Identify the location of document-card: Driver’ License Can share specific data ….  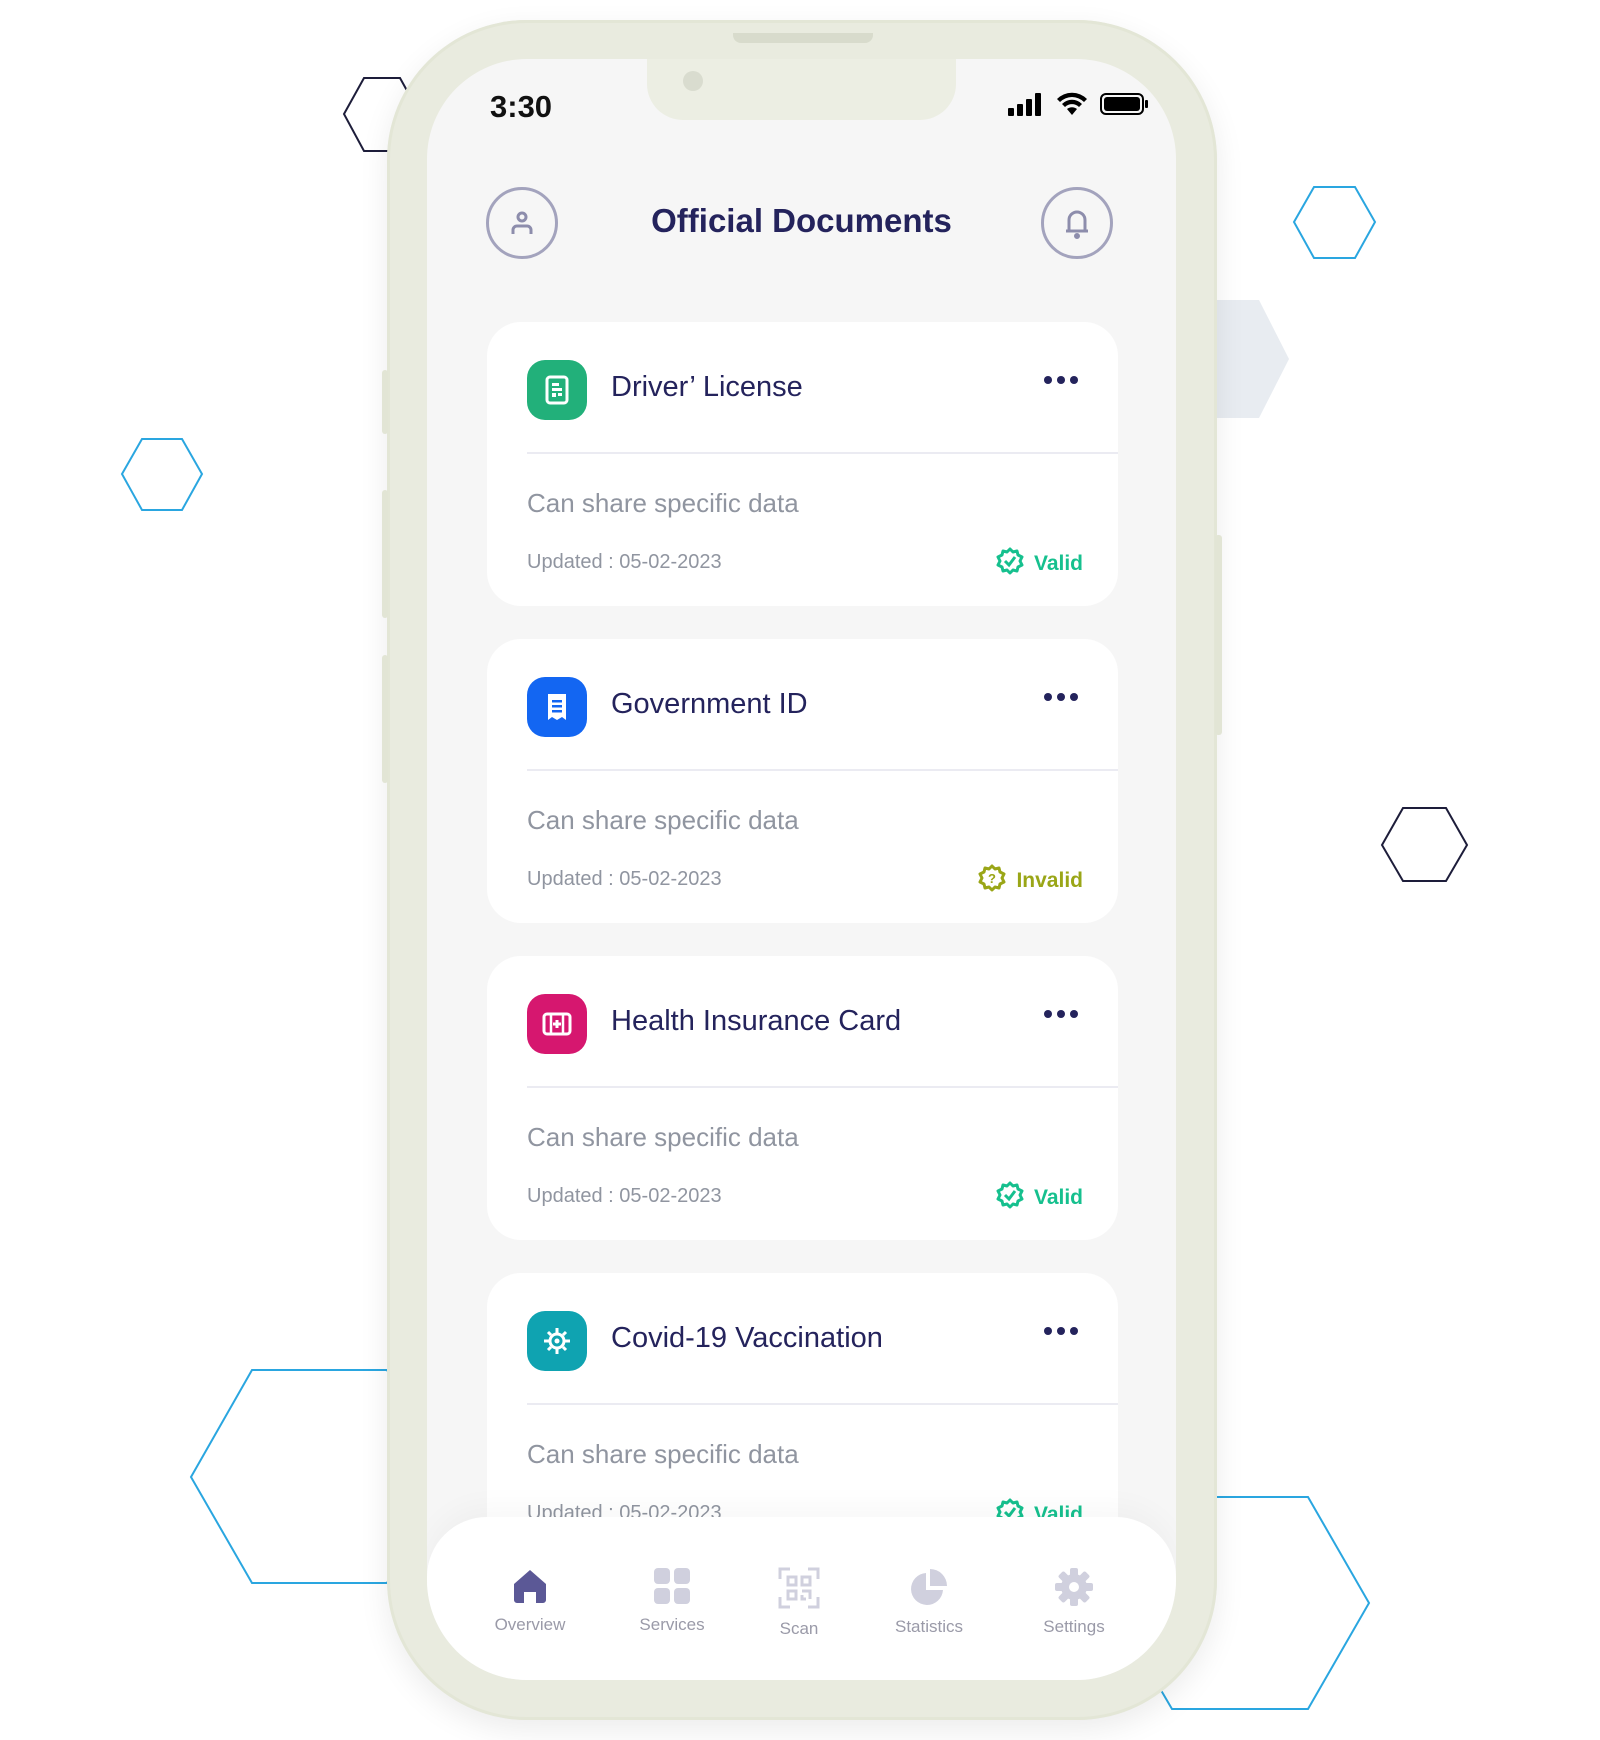
(802, 464).